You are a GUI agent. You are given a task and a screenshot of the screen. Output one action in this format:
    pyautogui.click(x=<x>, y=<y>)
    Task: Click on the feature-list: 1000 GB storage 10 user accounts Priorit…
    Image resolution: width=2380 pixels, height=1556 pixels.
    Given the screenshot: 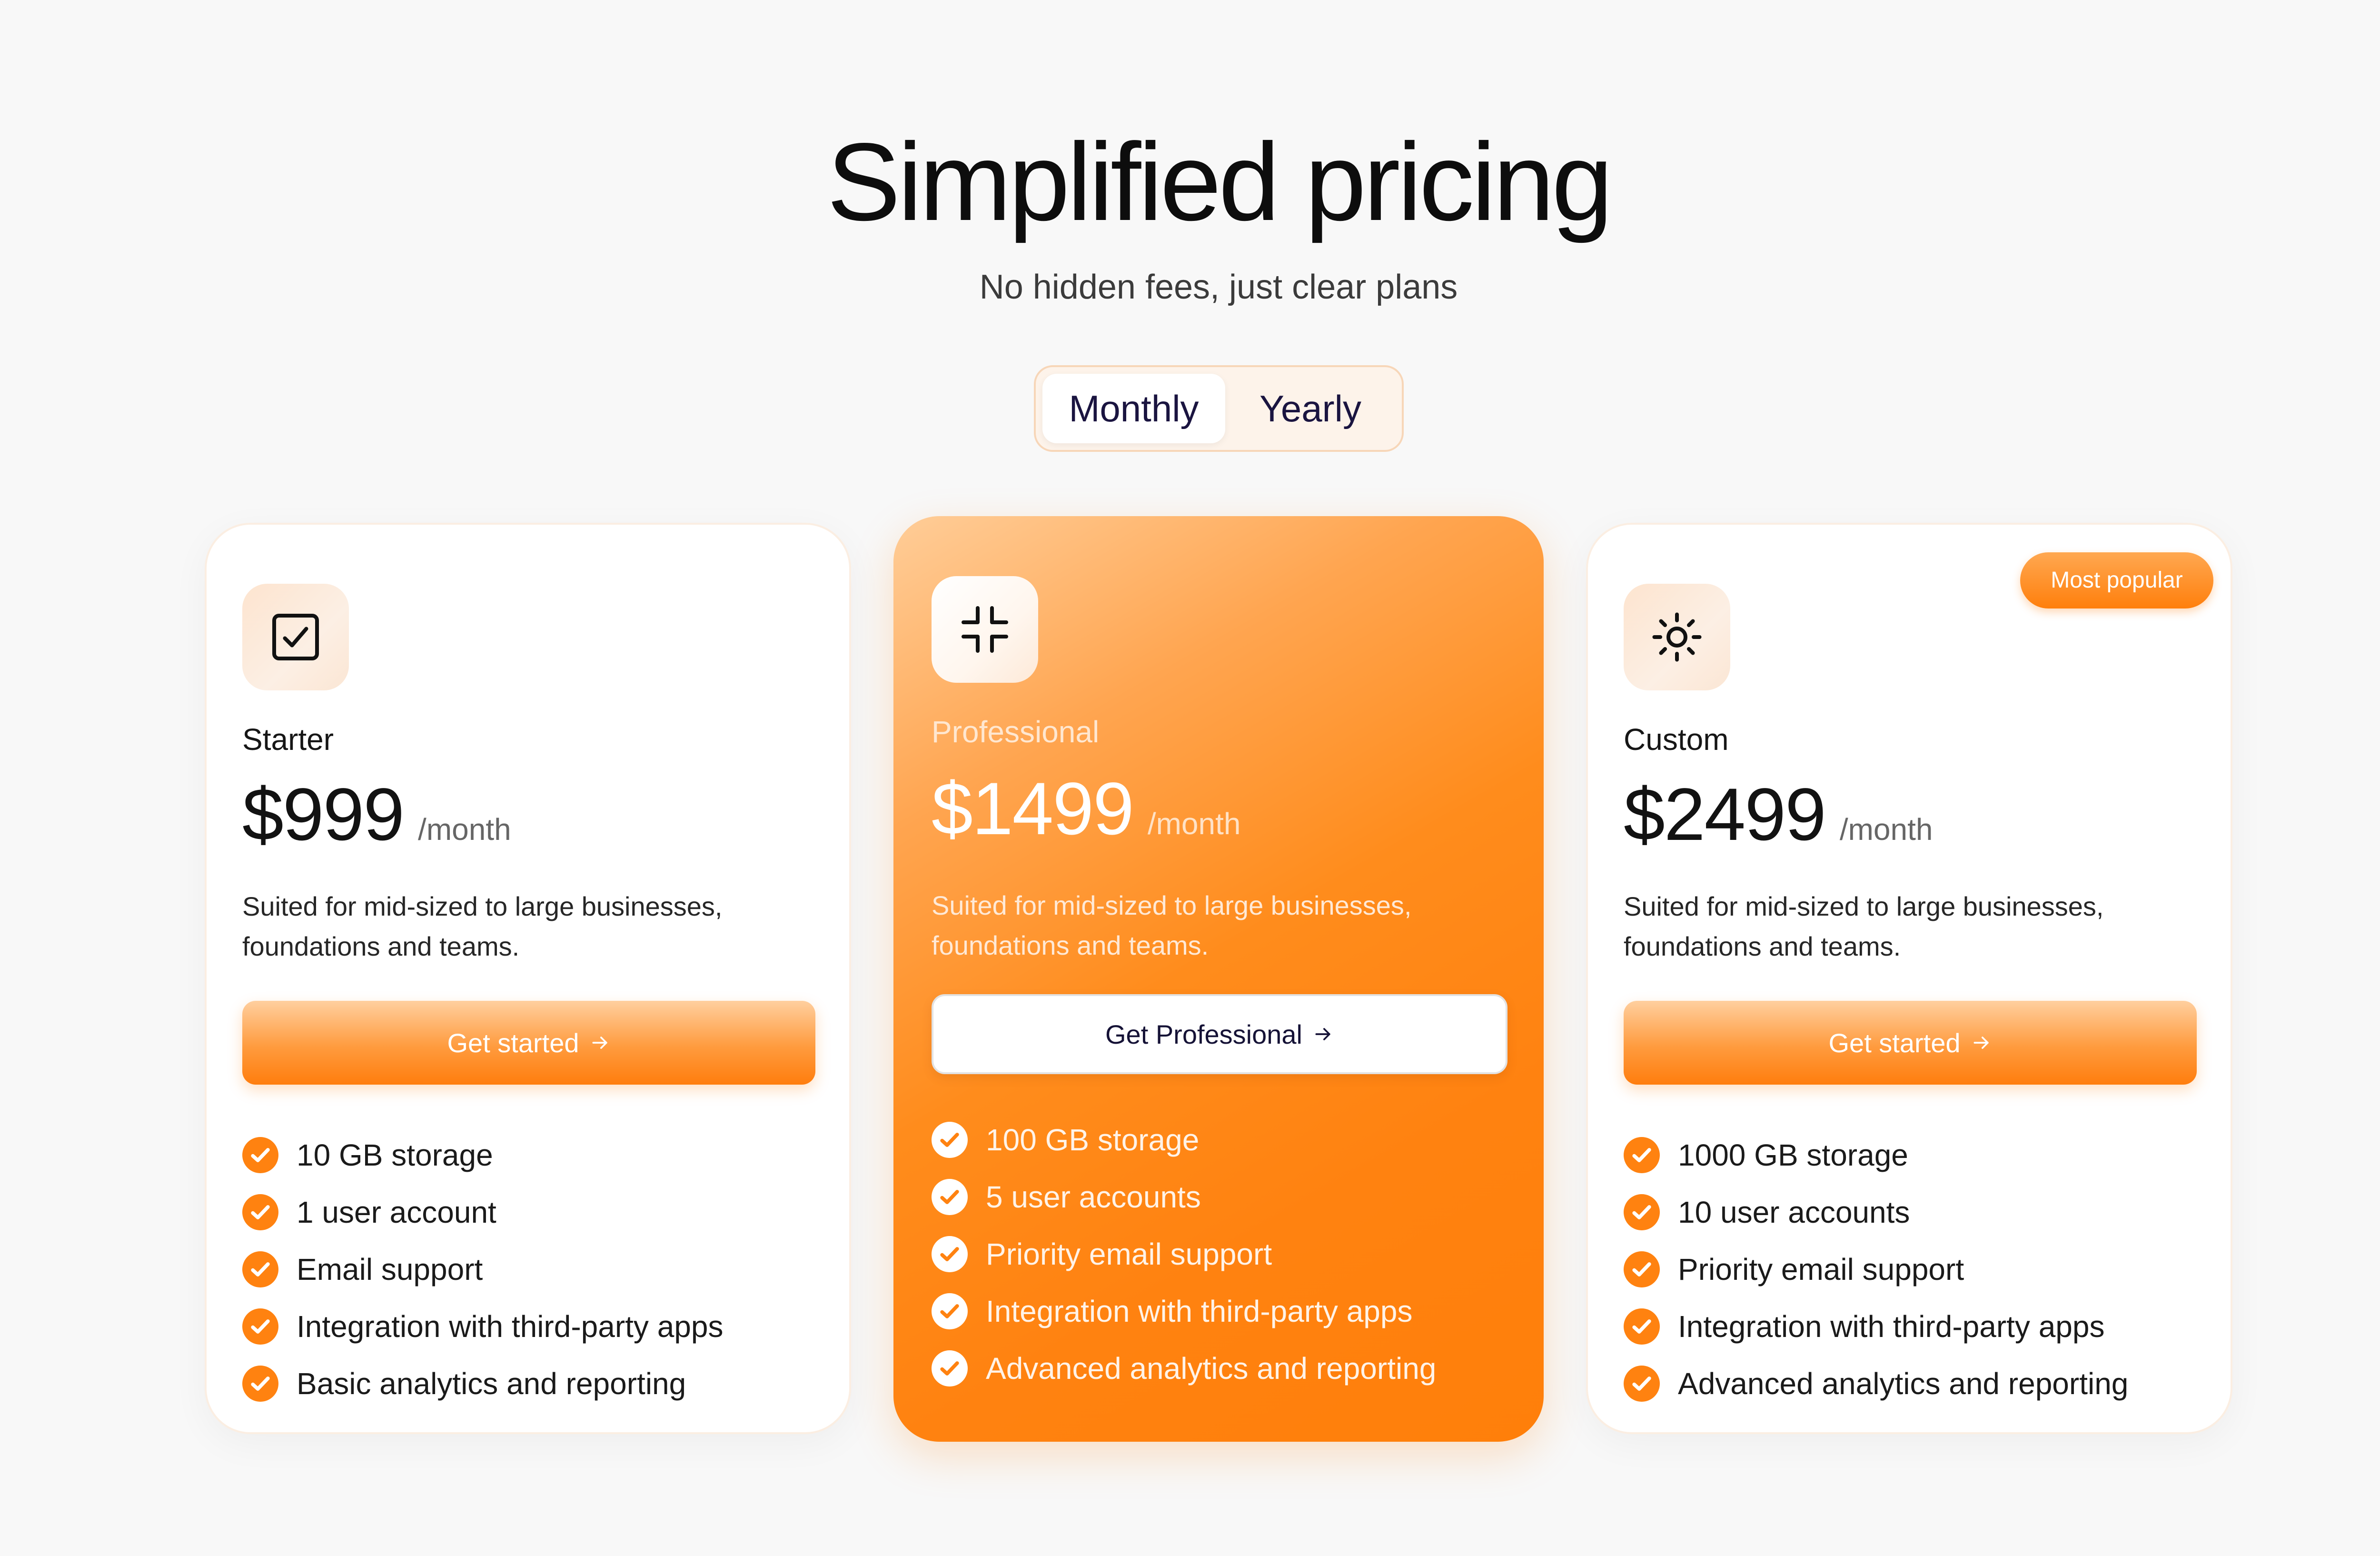 What is the action you would take?
    pyautogui.click(x=1876, y=1269)
    